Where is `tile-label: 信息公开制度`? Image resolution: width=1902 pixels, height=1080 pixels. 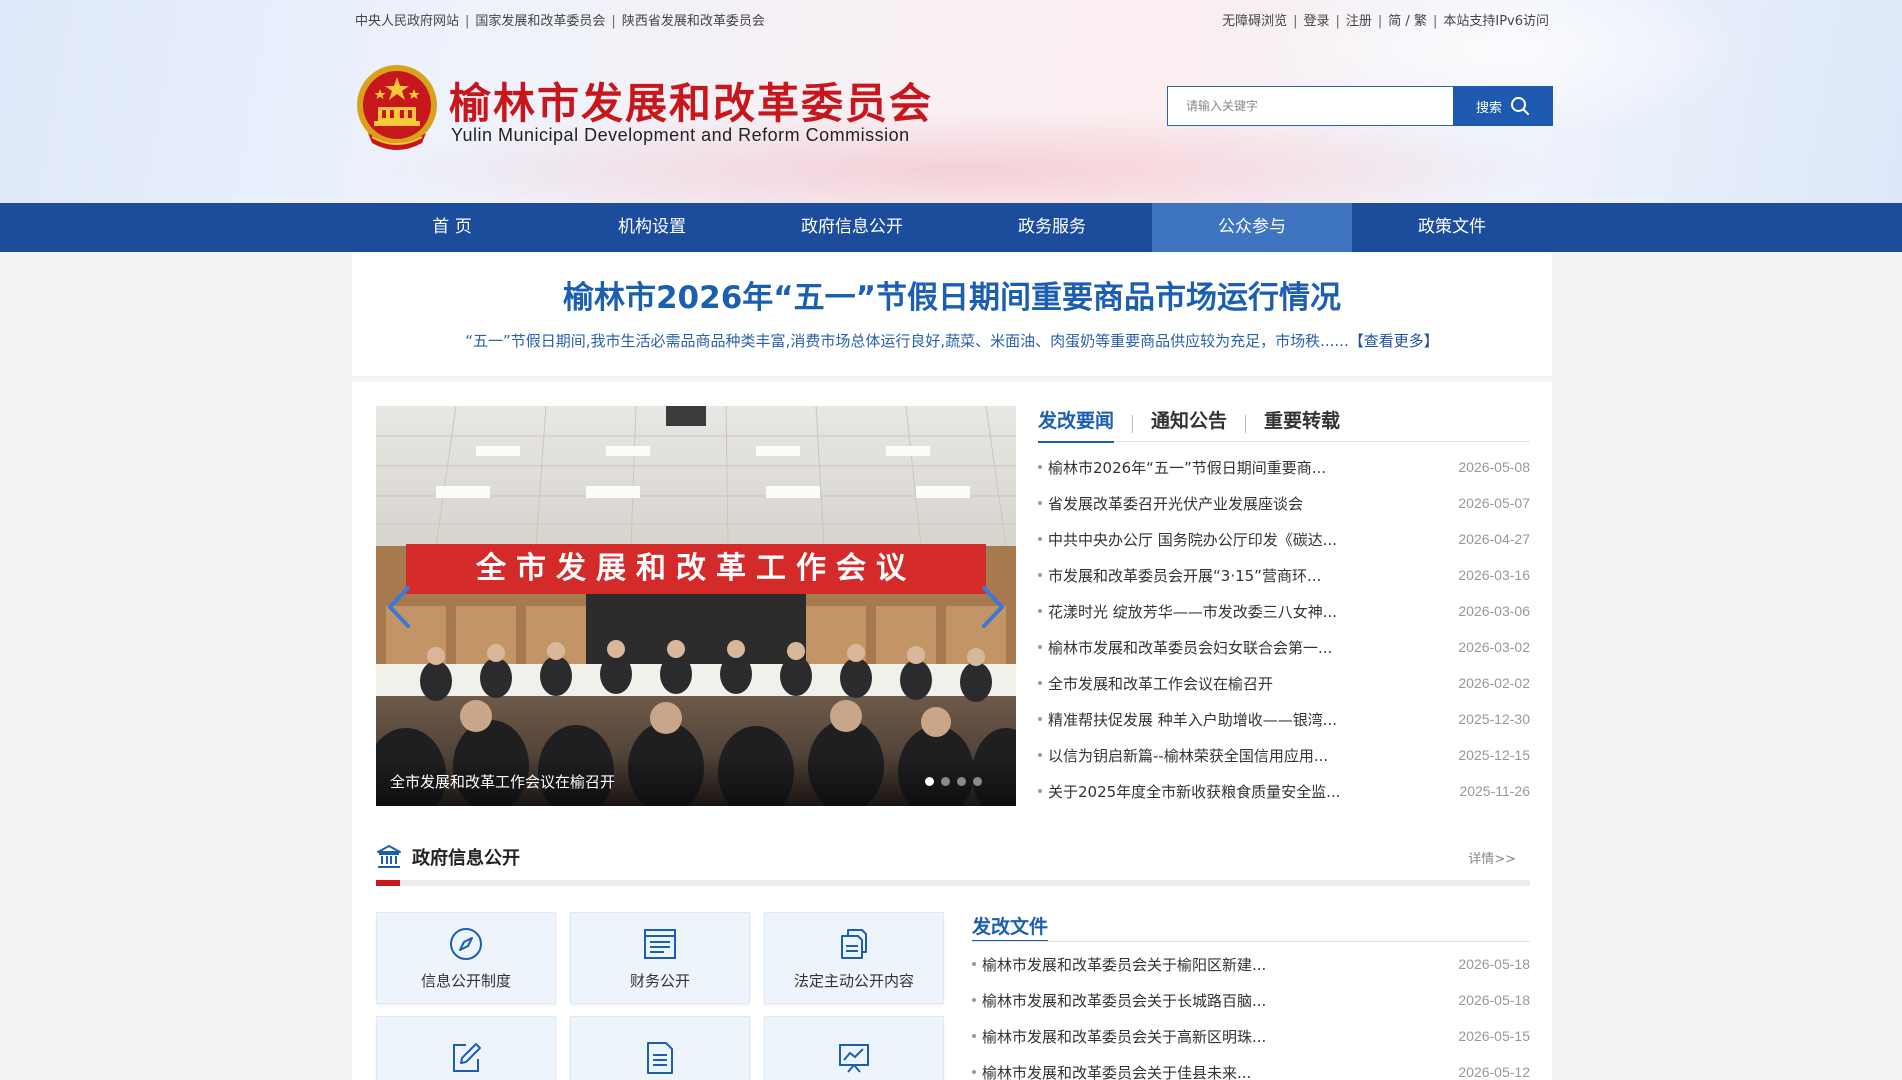
tile-label: 信息公开制度 is located at coordinates (465, 980).